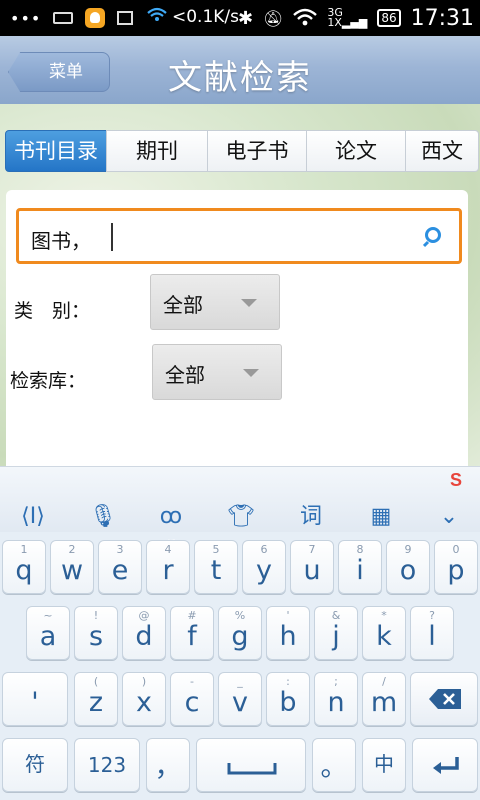 This screenshot has width=480, height=800. What do you see at coordinates (144, 636) in the screenshot?
I see `key-label: d` at bounding box center [144, 636].